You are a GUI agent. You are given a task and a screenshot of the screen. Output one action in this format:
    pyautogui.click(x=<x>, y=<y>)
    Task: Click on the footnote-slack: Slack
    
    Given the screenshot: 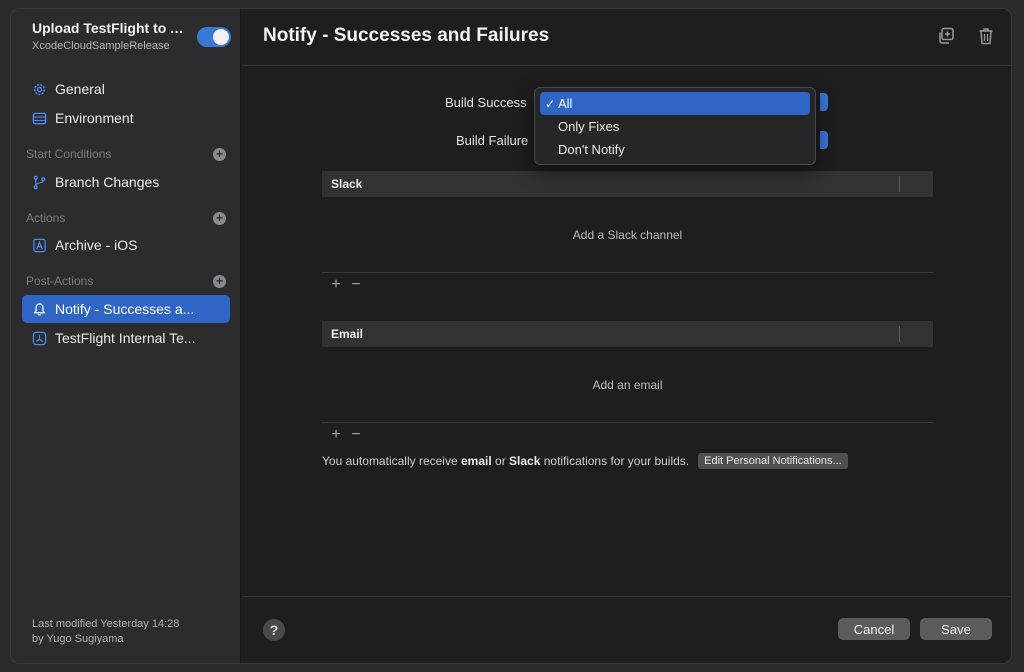 What is the action you would take?
    pyautogui.click(x=525, y=461)
    